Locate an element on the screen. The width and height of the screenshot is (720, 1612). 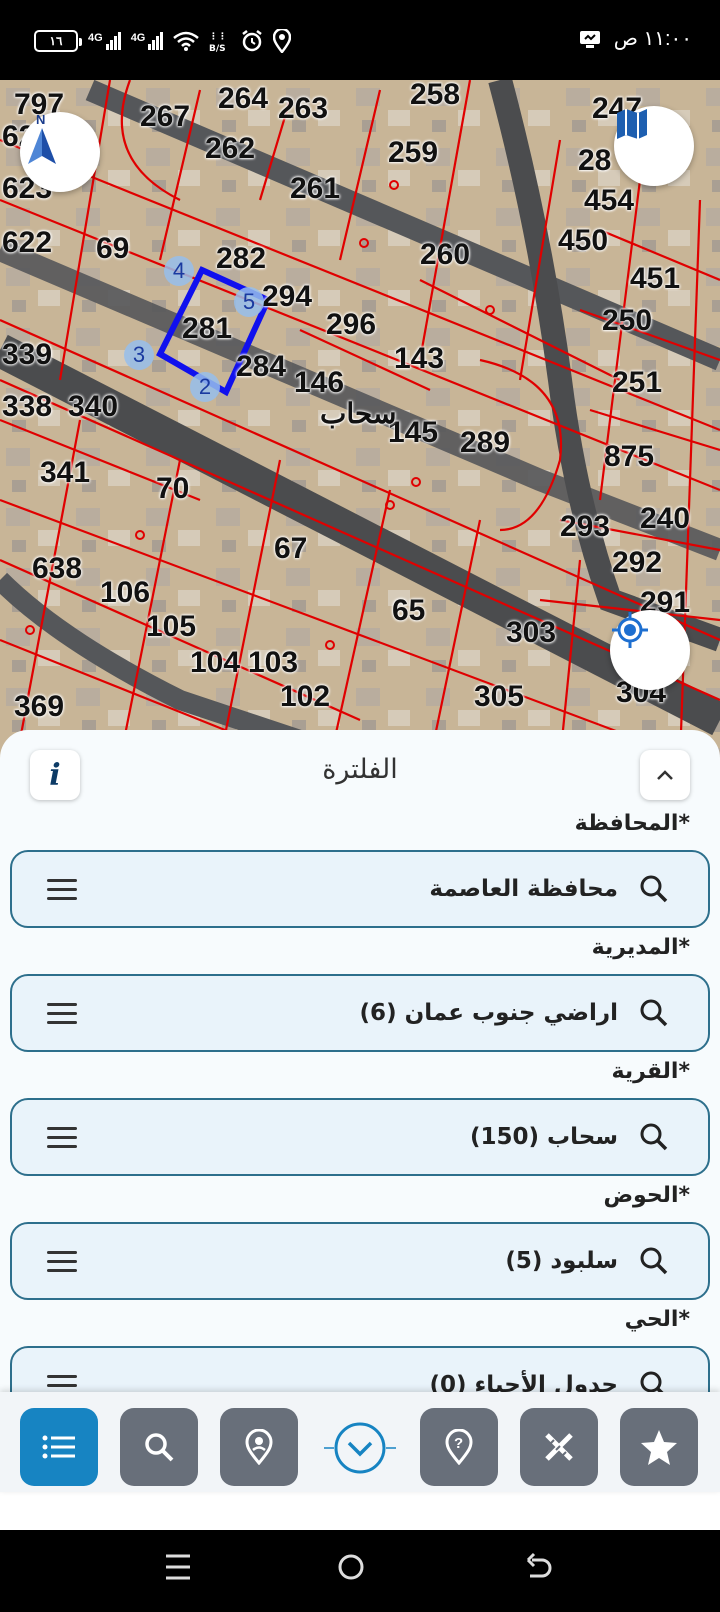
field-basin: الحوض* سلبود (5) is located at coordinates (360, 1240).